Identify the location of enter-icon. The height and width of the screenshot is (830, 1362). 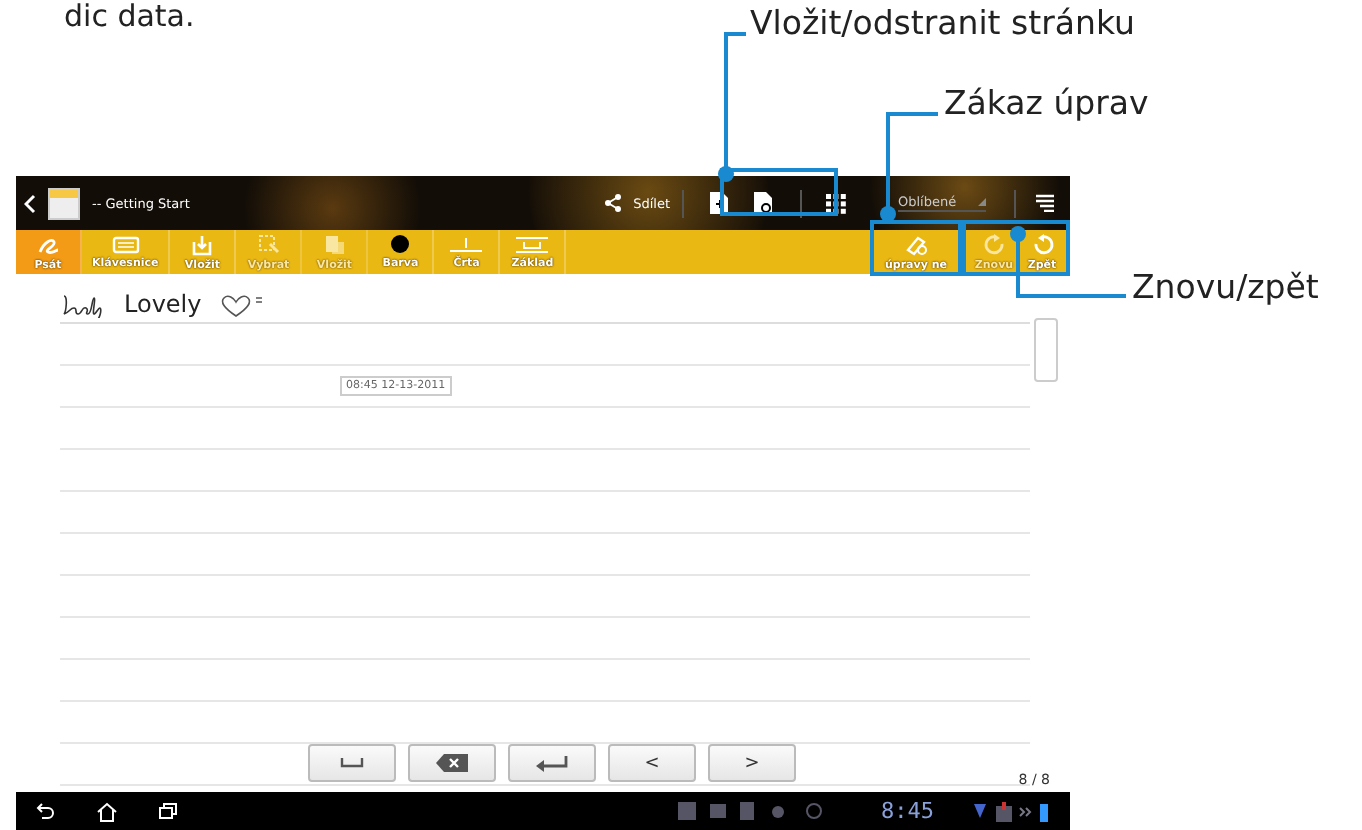
(552, 763).